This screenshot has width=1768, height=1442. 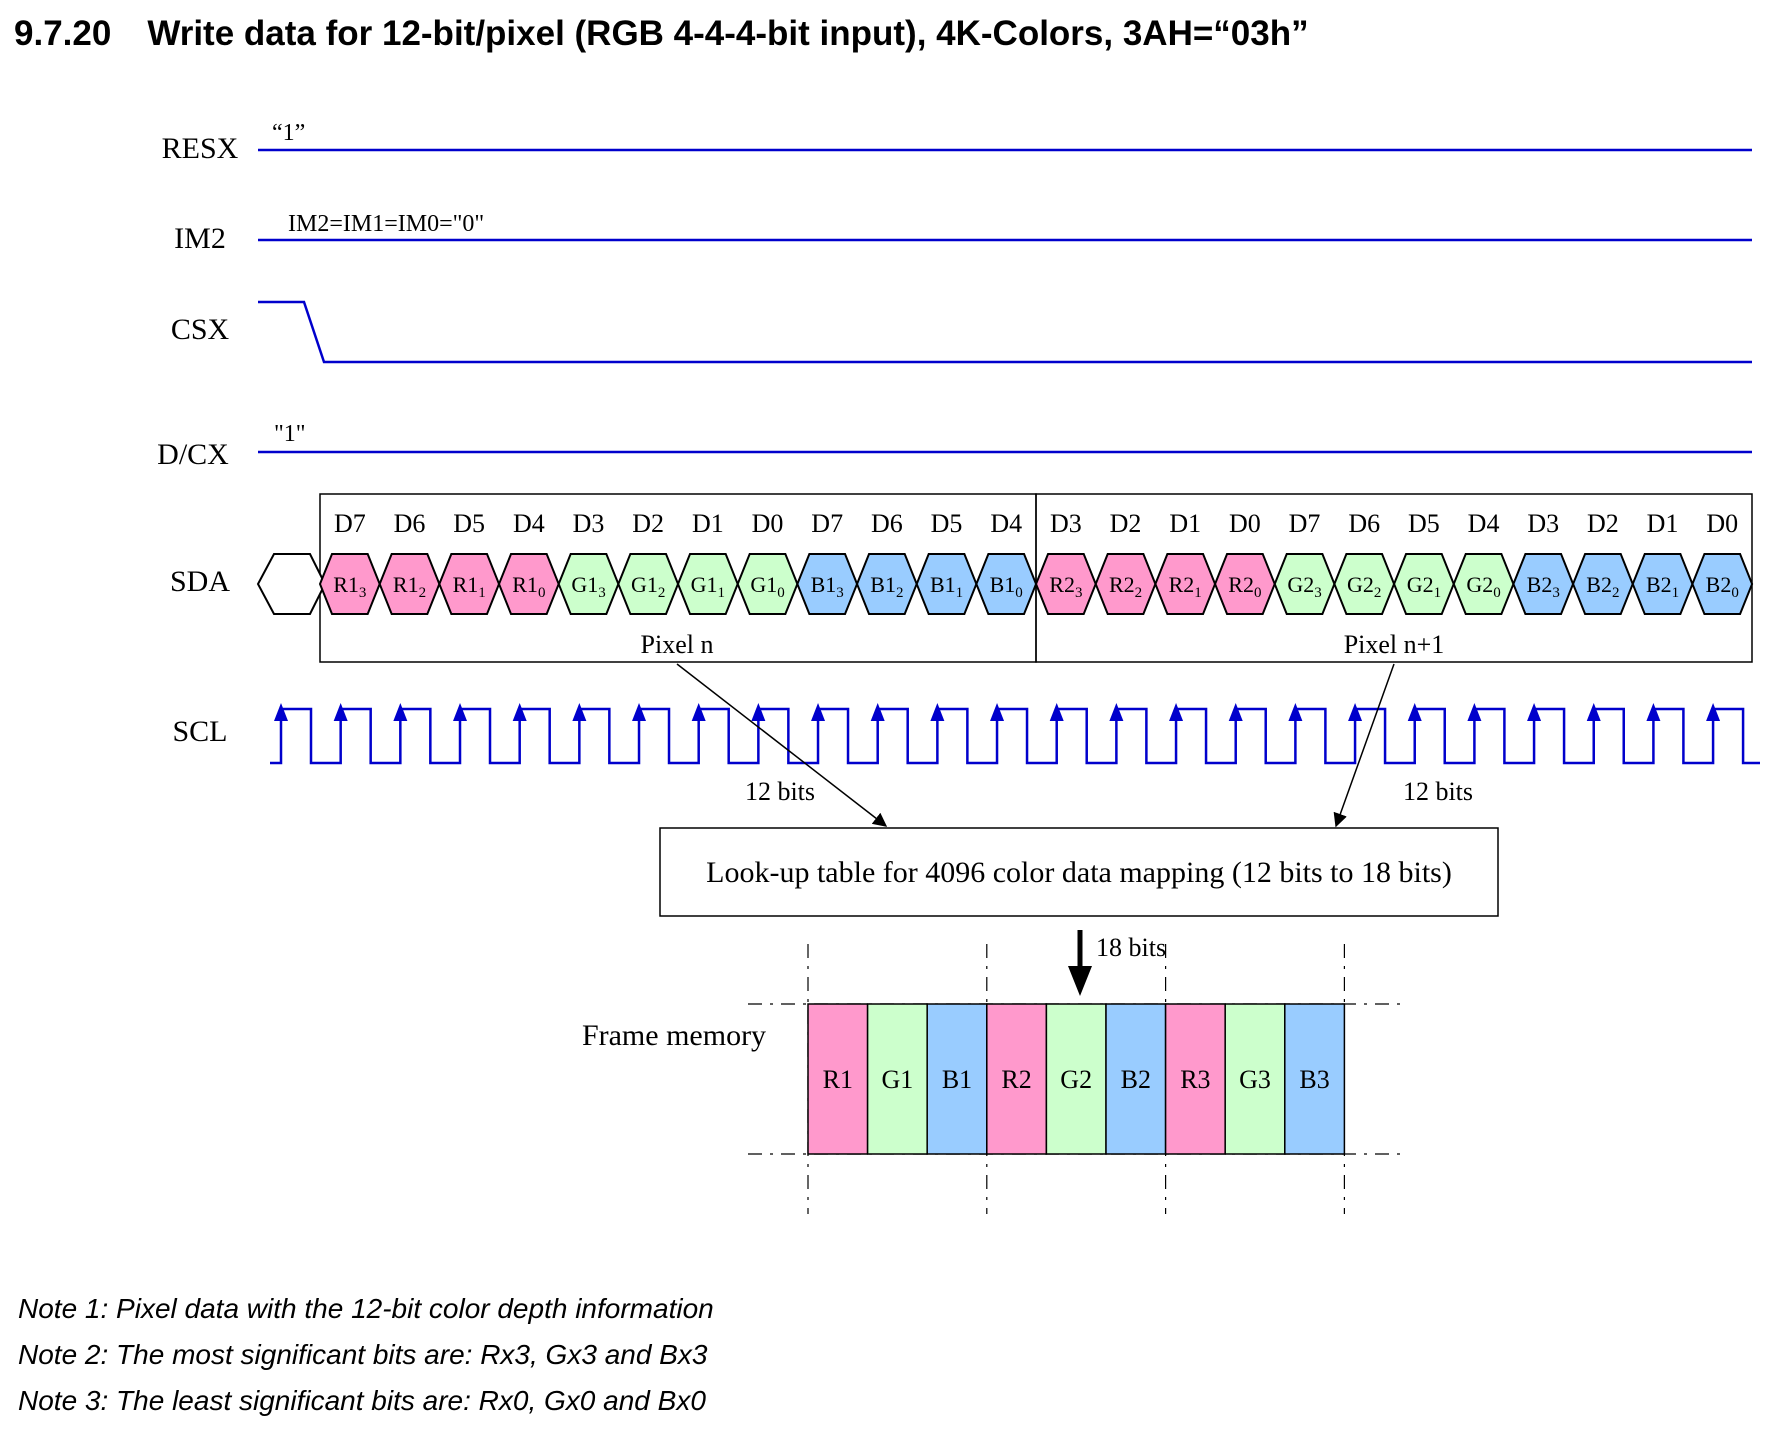 I want to click on dcx-label: D/CX, so click(x=193, y=454).